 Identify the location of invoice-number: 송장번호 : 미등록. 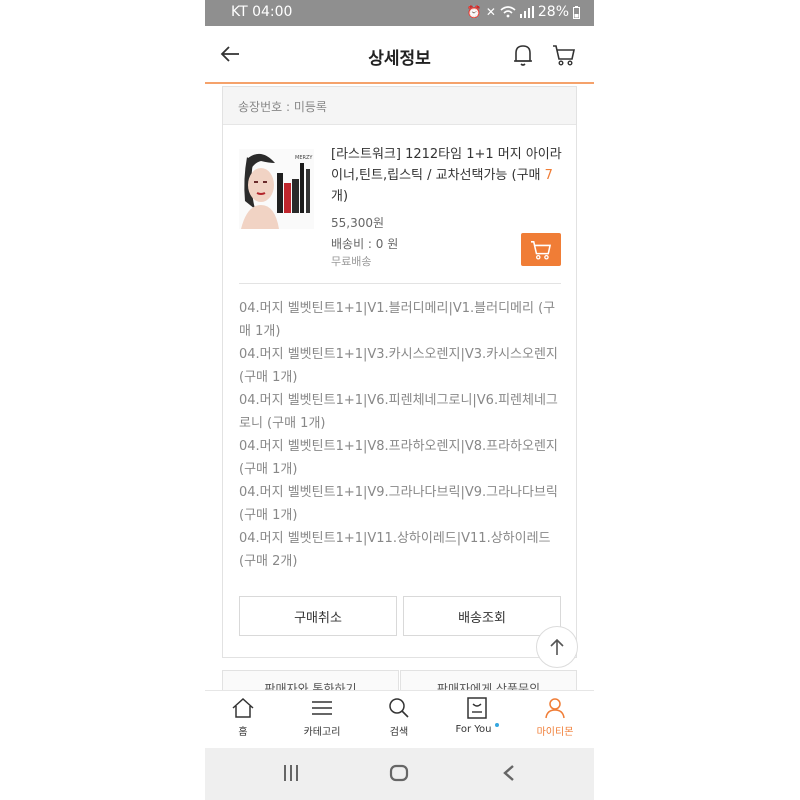
(282, 107).